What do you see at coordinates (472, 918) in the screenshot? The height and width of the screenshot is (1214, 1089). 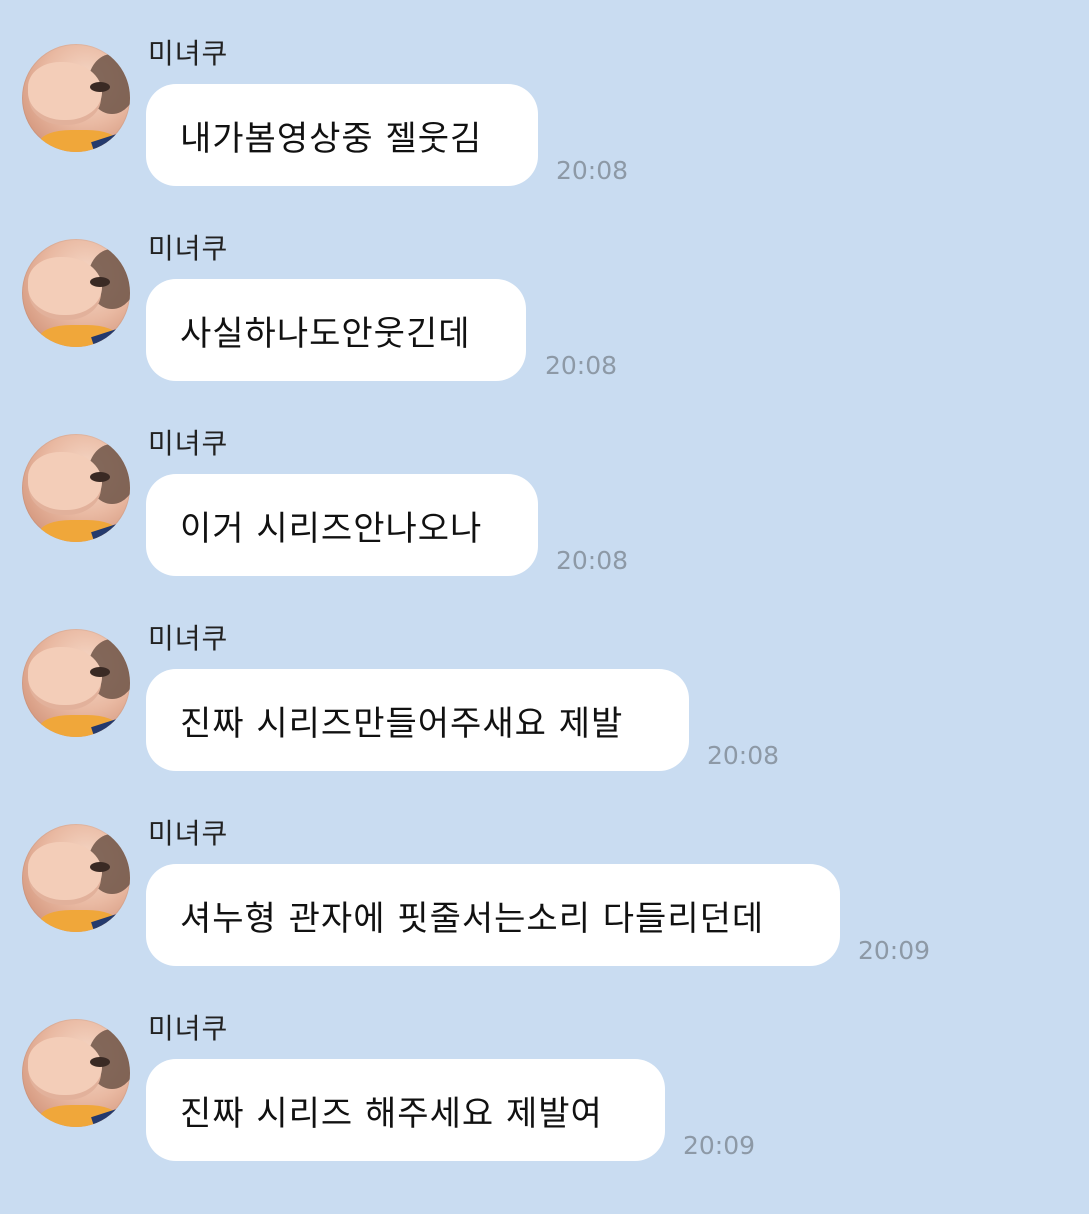 I see `message-text: 셔누형 관자에 핏줄서는소리 다들리던데` at bounding box center [472, 918].